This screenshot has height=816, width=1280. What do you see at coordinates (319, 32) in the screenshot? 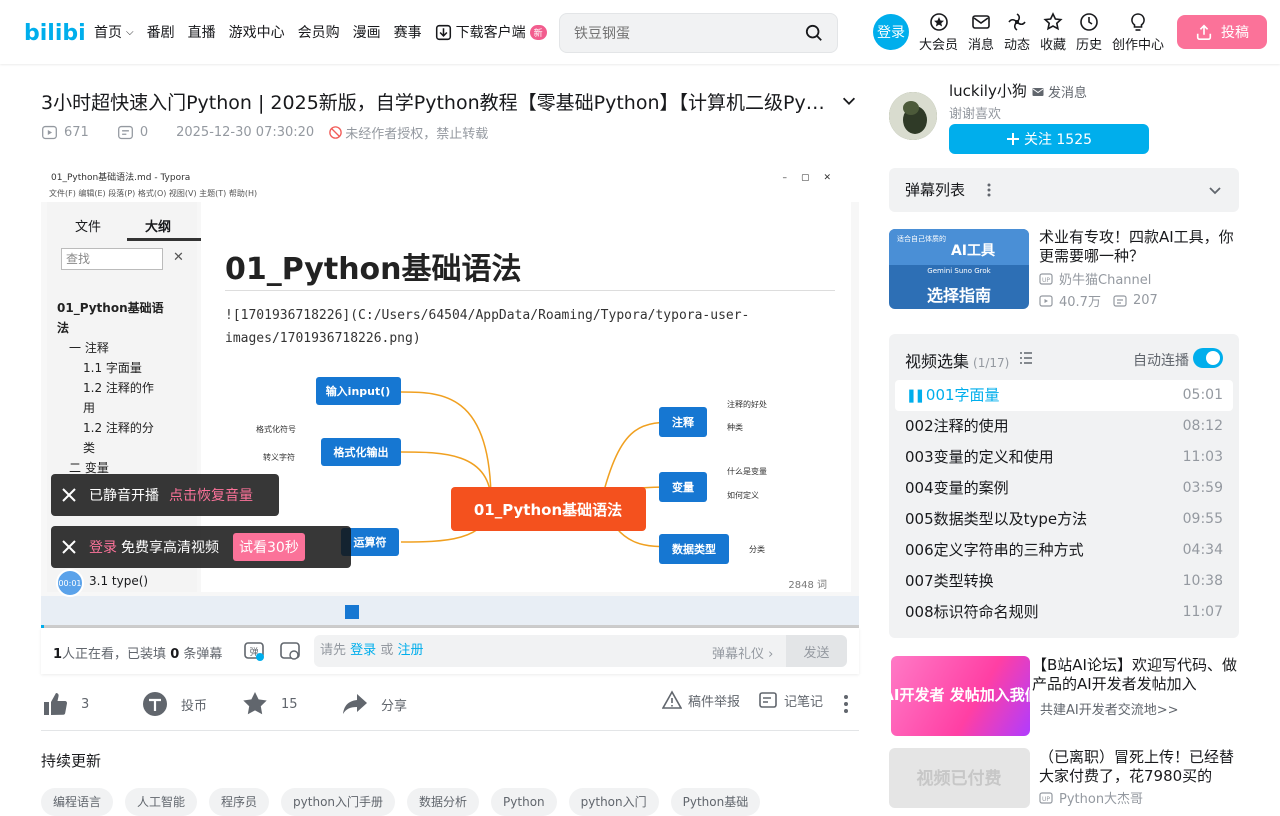
I see `nav-mall: 会员购` at bounding box center [319, 32].